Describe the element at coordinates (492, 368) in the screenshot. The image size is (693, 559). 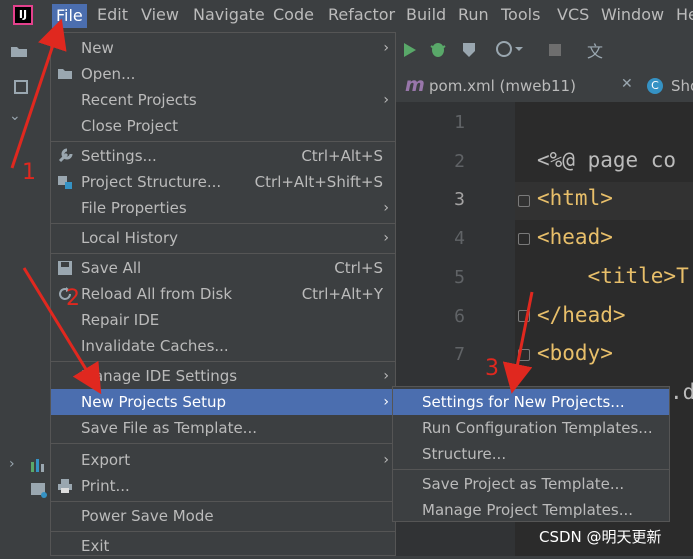
I see `annotation-number-3: 3` at that location.